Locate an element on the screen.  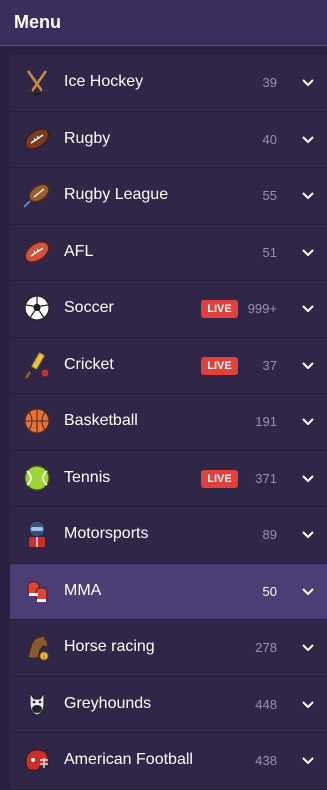
event-count: 55 is located at coordinates (269, 195).